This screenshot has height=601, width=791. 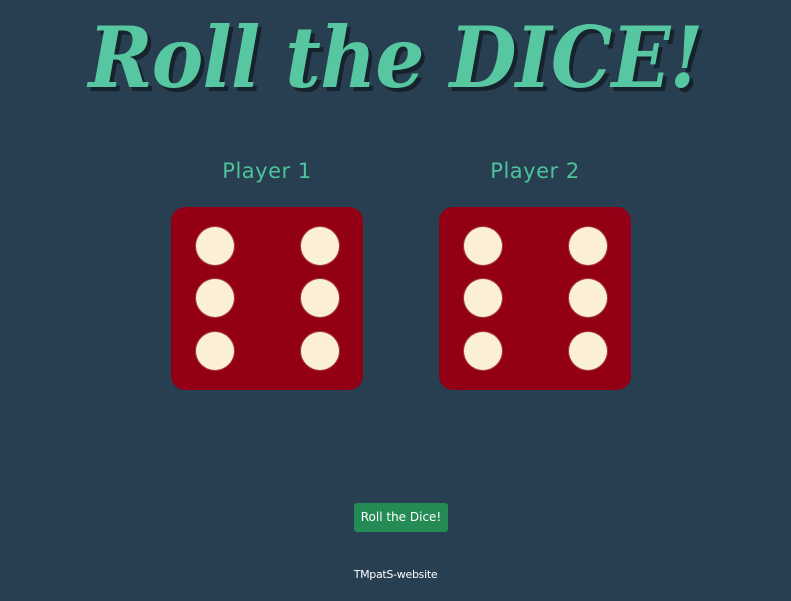 What do you see at coordinates (267, 298) in the screenshot?
I see `player-1-die` at bounding box center [267, 298].